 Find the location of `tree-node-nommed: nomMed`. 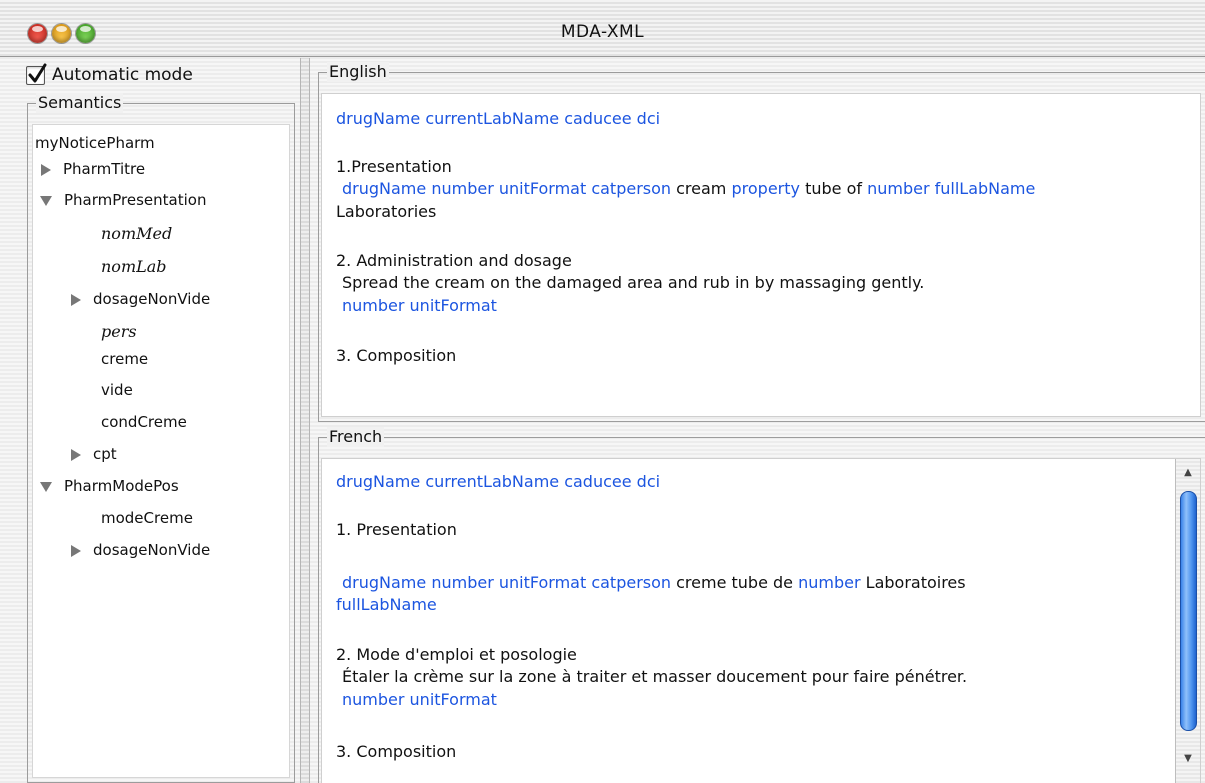

tree-node-nommed: nomMed is located at coordinates (136, 234).